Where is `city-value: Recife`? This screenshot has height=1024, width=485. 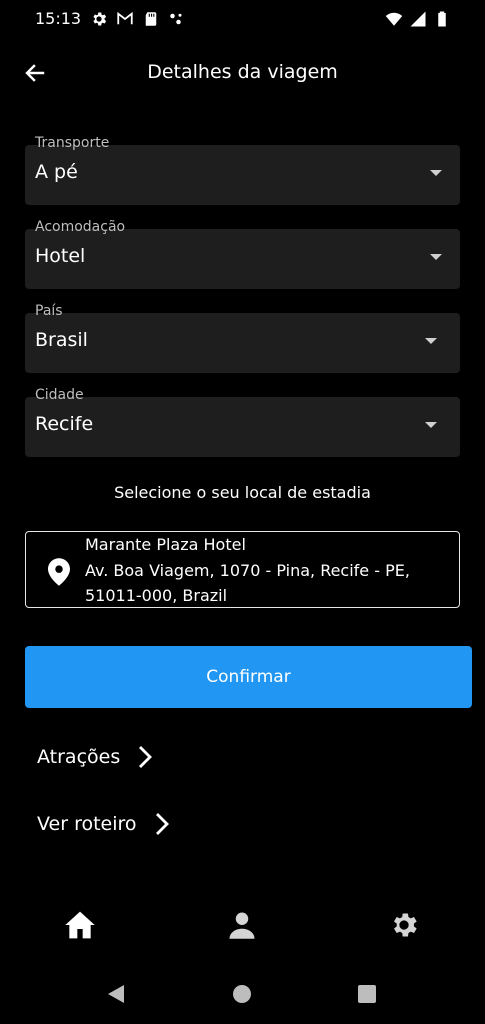
city-value: Recife is located at coordinates (64, 424).